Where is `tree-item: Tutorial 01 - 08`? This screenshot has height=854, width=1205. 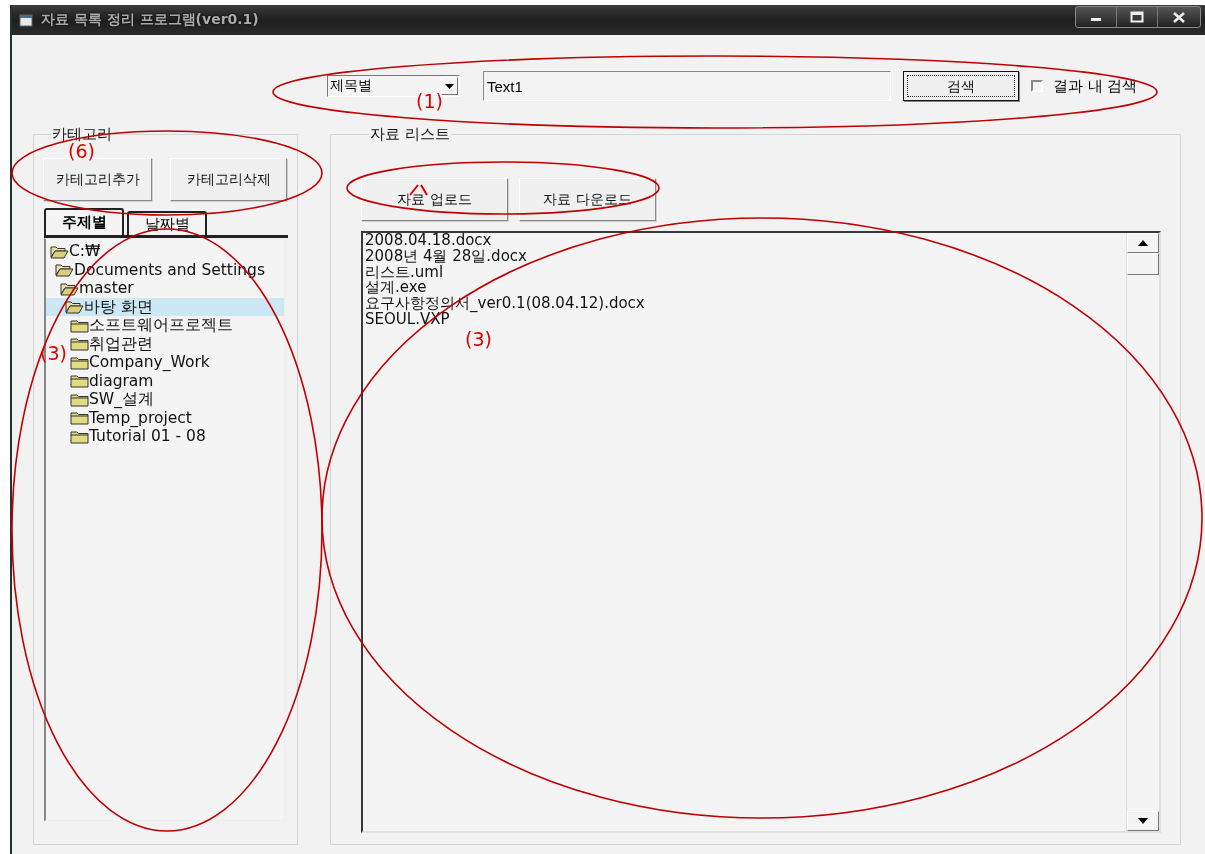
tree-item: Tutorial 01 - 08 is located at coordinates (138, 436).